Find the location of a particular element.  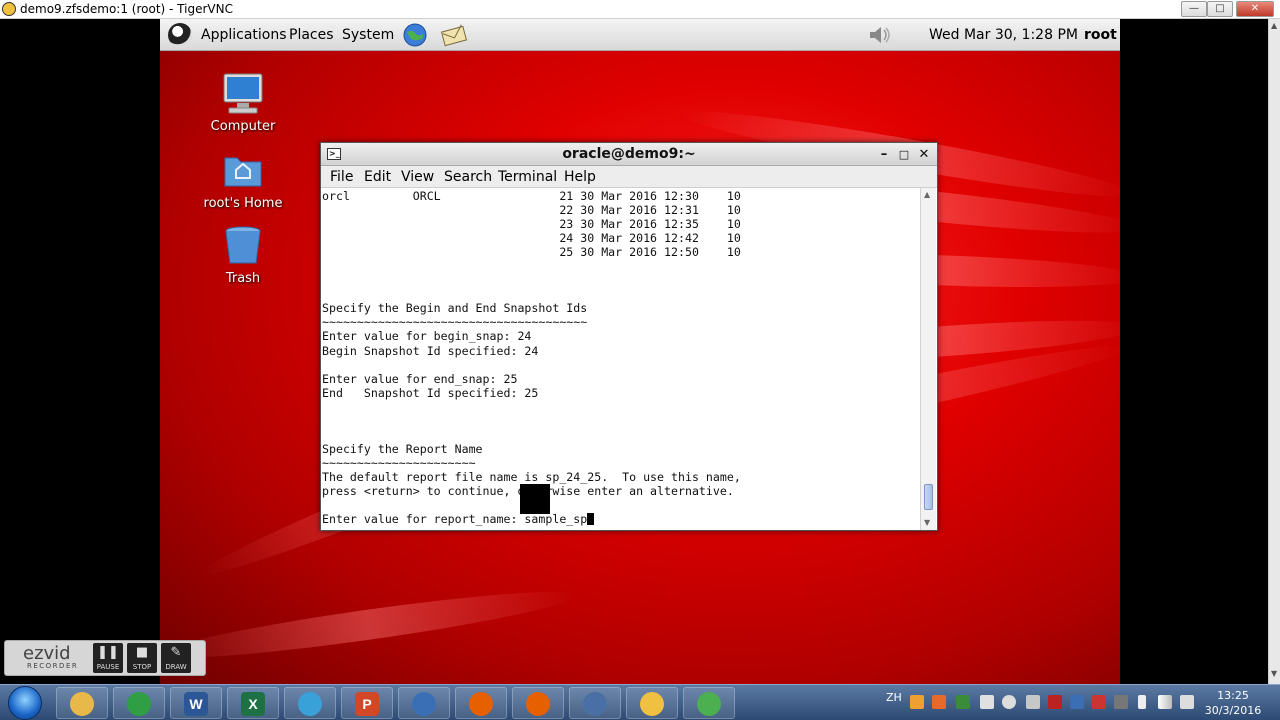

terminal-line: Specify the Report Name is located at coordinates (402, 448).